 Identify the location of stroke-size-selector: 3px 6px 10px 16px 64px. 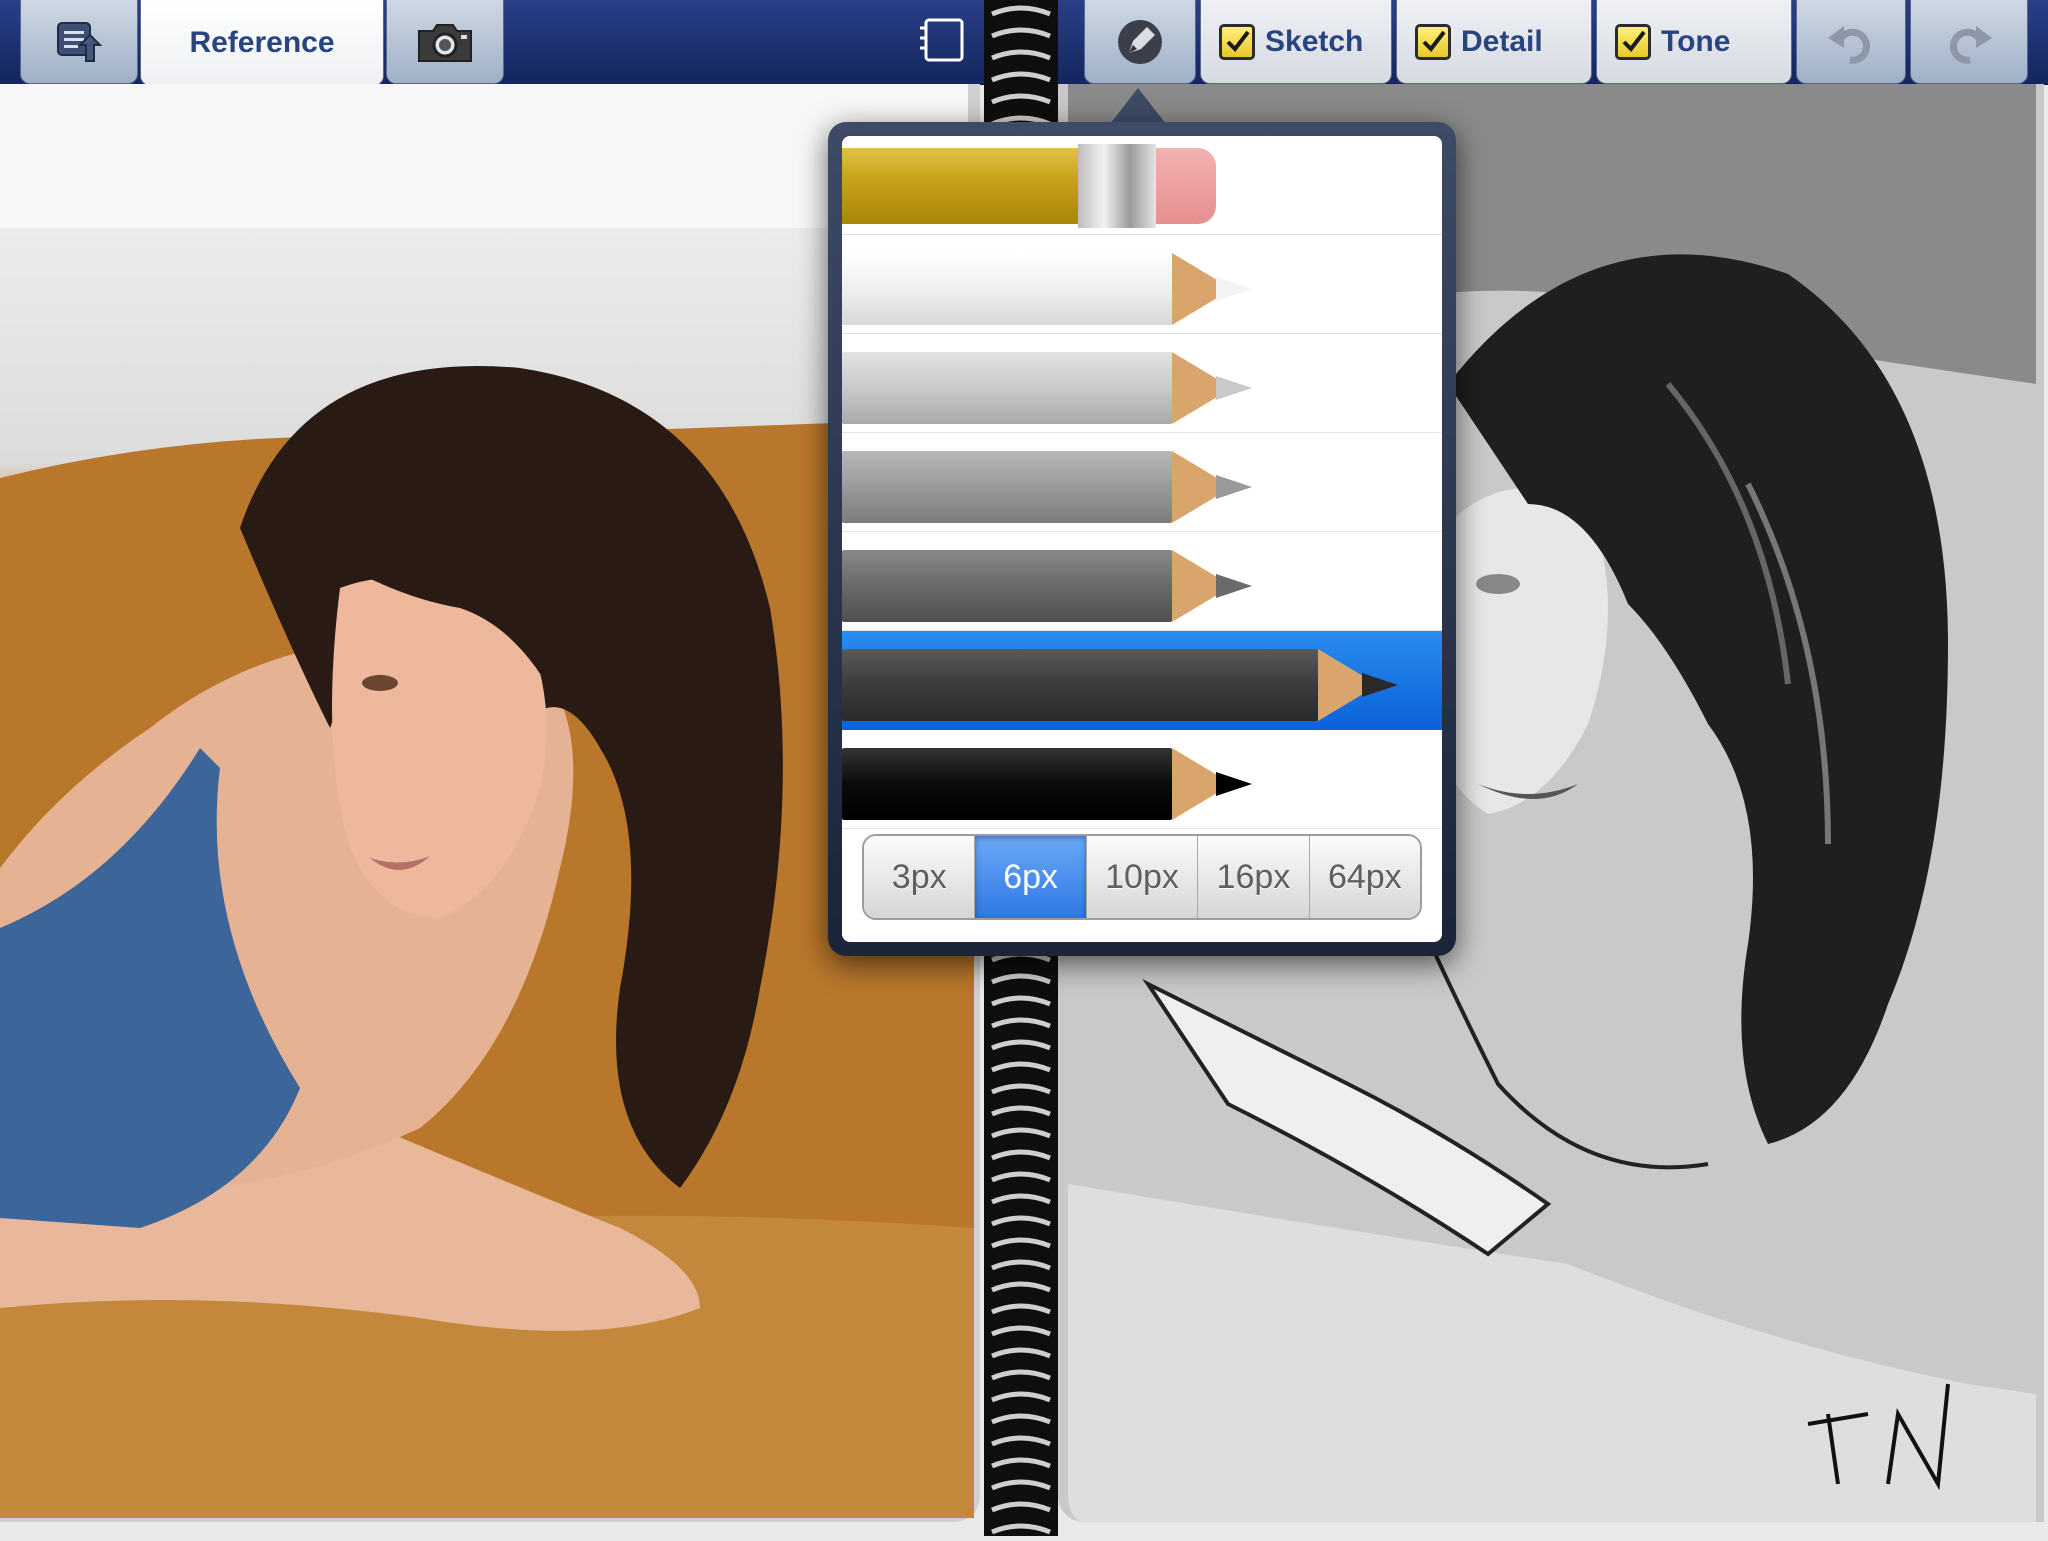
(1142, 877).